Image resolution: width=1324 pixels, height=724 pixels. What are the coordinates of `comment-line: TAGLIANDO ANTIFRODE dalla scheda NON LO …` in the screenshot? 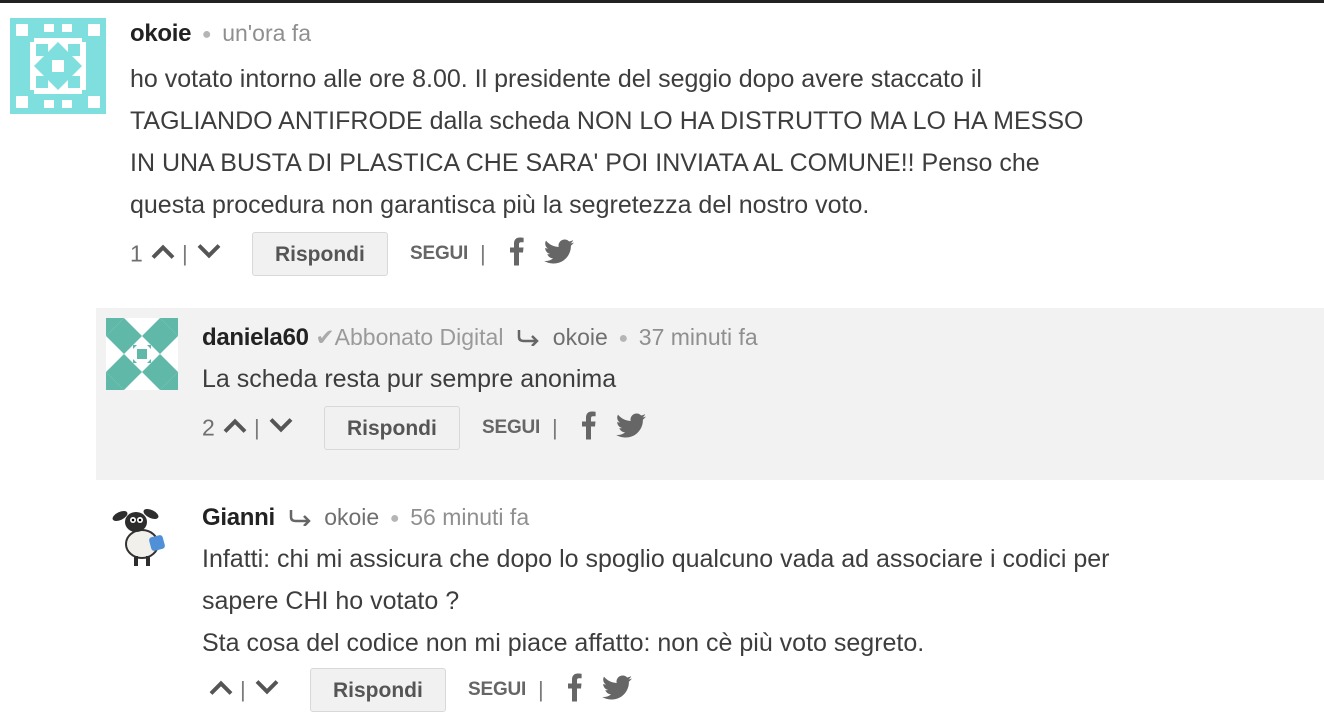 It's located at (607, 120).